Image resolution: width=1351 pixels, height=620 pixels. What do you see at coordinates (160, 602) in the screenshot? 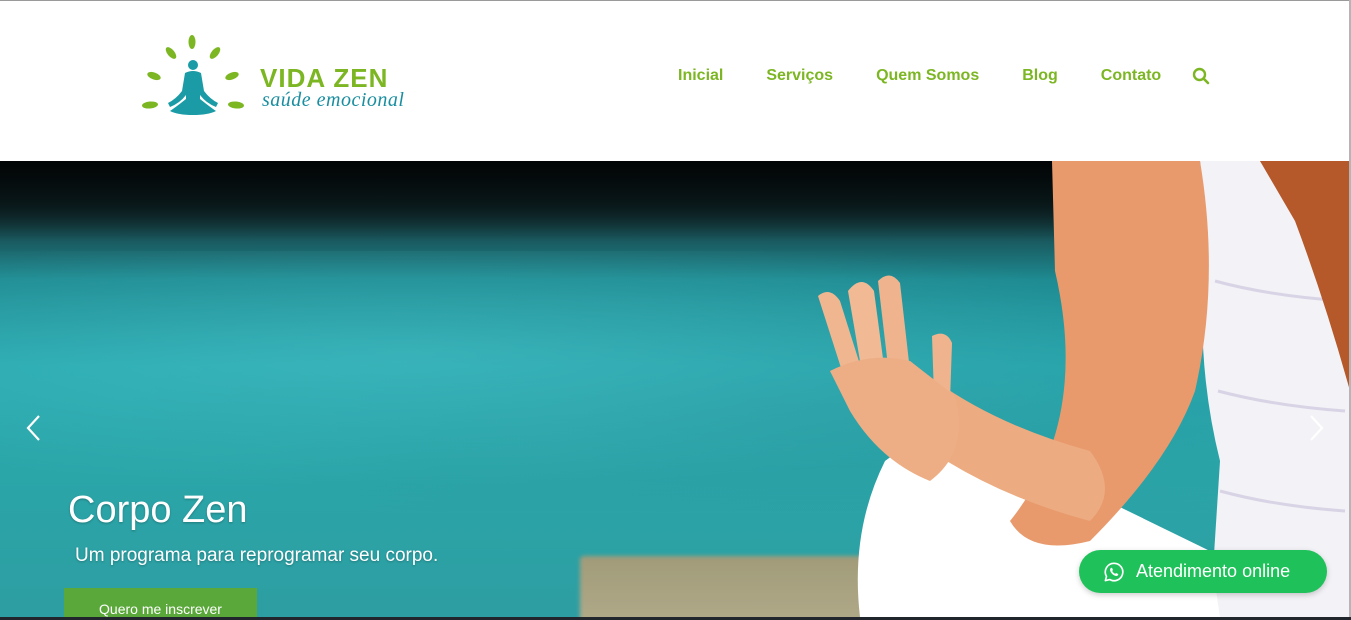
I see `subscribe-button: Quero me inscrever` at bounding box center [160, 602].